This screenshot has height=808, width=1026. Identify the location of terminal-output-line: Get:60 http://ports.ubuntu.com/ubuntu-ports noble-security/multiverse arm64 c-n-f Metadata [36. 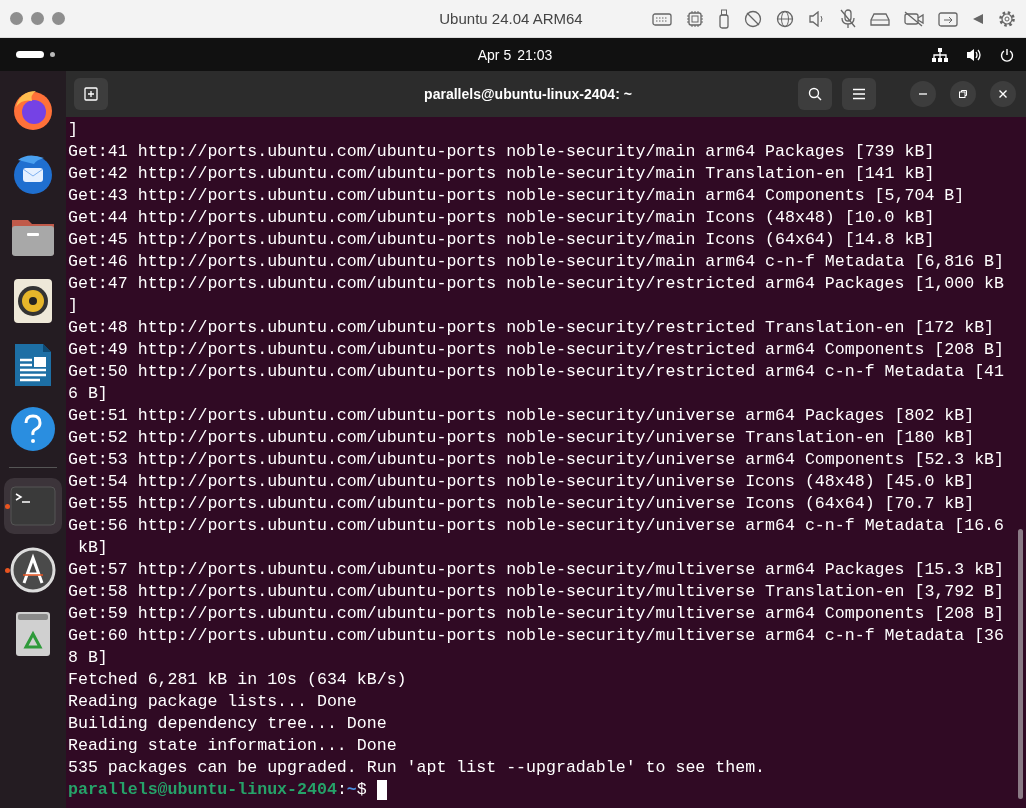
(537, 636).